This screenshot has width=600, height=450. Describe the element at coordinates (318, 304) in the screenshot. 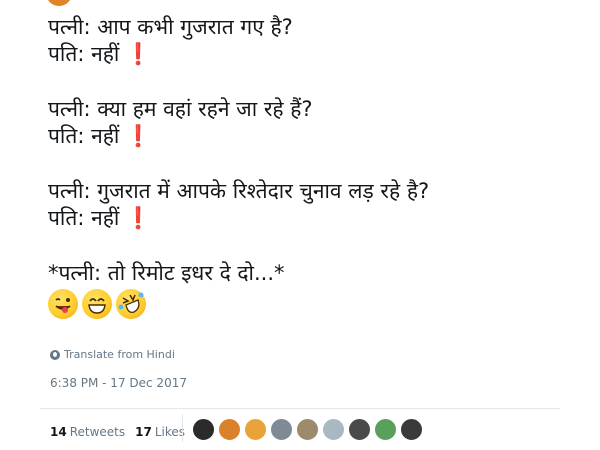

I see `emoji-row` at that location.